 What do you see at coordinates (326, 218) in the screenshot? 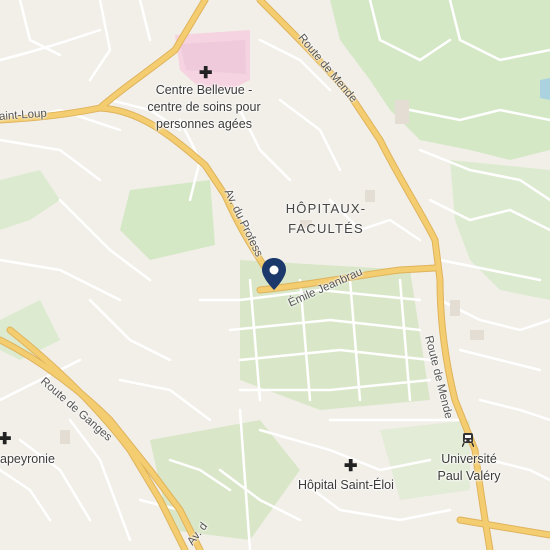
I see `label-district-hopitaux-facultes: HÔPITAUX- FACULTÉS` at bounding box center [326, 218].